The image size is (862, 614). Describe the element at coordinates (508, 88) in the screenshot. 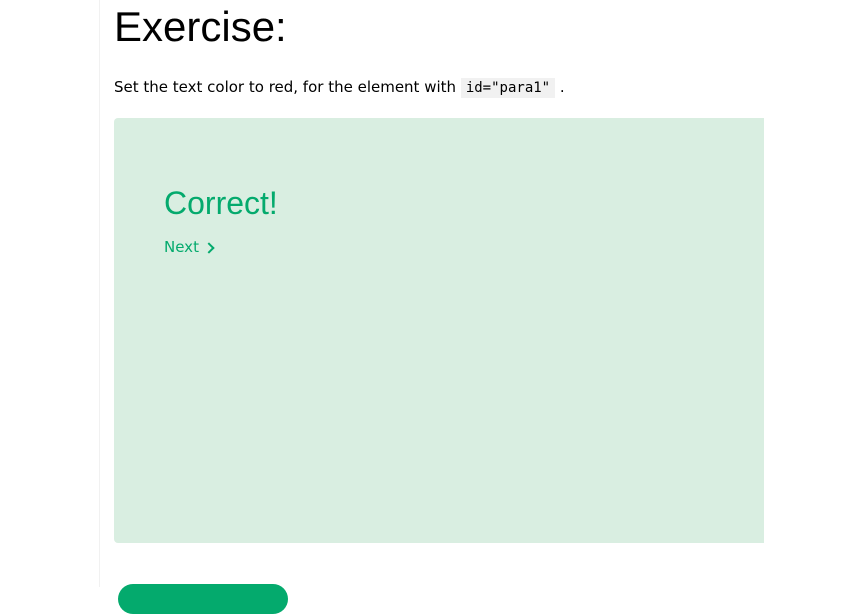

I see `instruction-code: id="para1"` at that location.